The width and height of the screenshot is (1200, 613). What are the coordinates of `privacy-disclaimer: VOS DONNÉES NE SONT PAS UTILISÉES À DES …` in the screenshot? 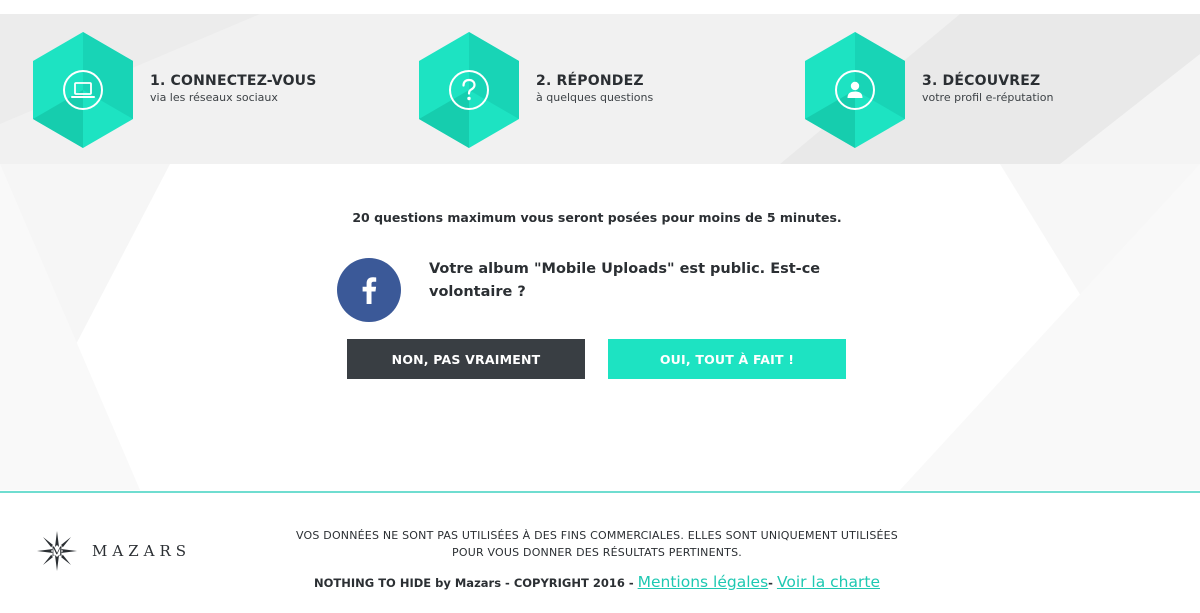 It's located at (597, 544).